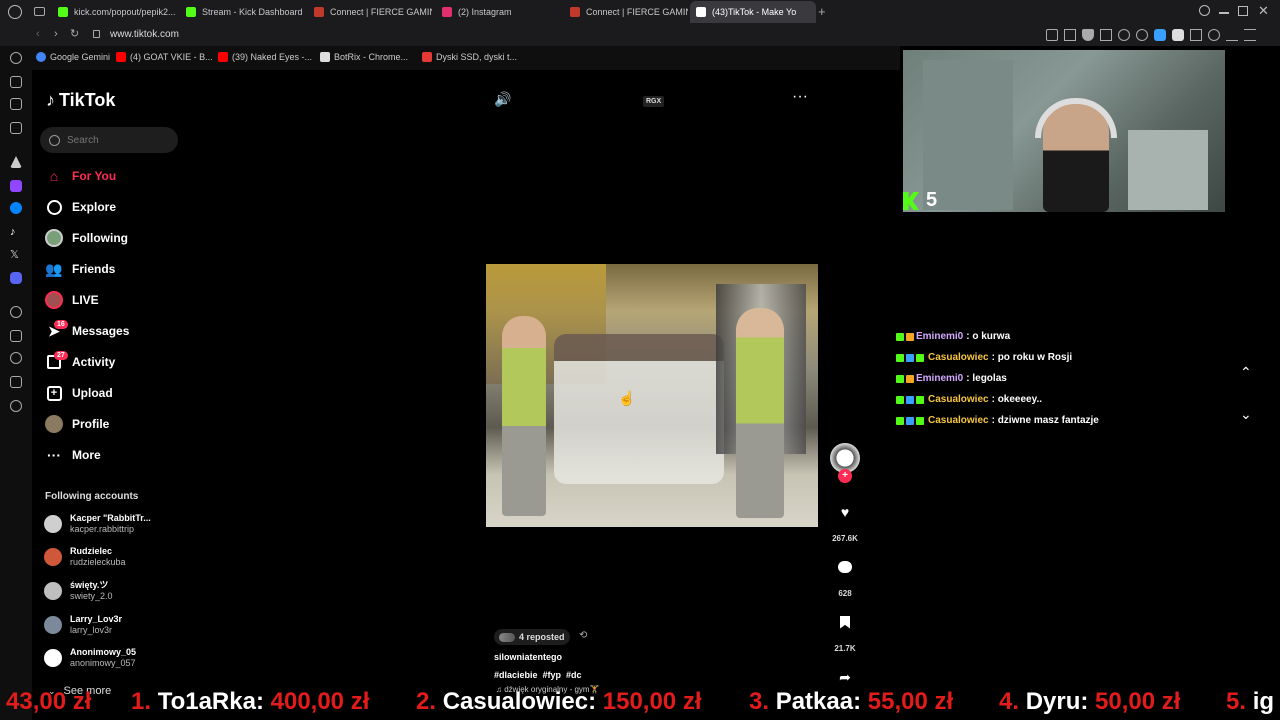 The image size is (1280, 720). What do you see at coordinates (1204, 10) in the screenshot?
I see `search-tabs-icon` at bounding box center [1204, 10].